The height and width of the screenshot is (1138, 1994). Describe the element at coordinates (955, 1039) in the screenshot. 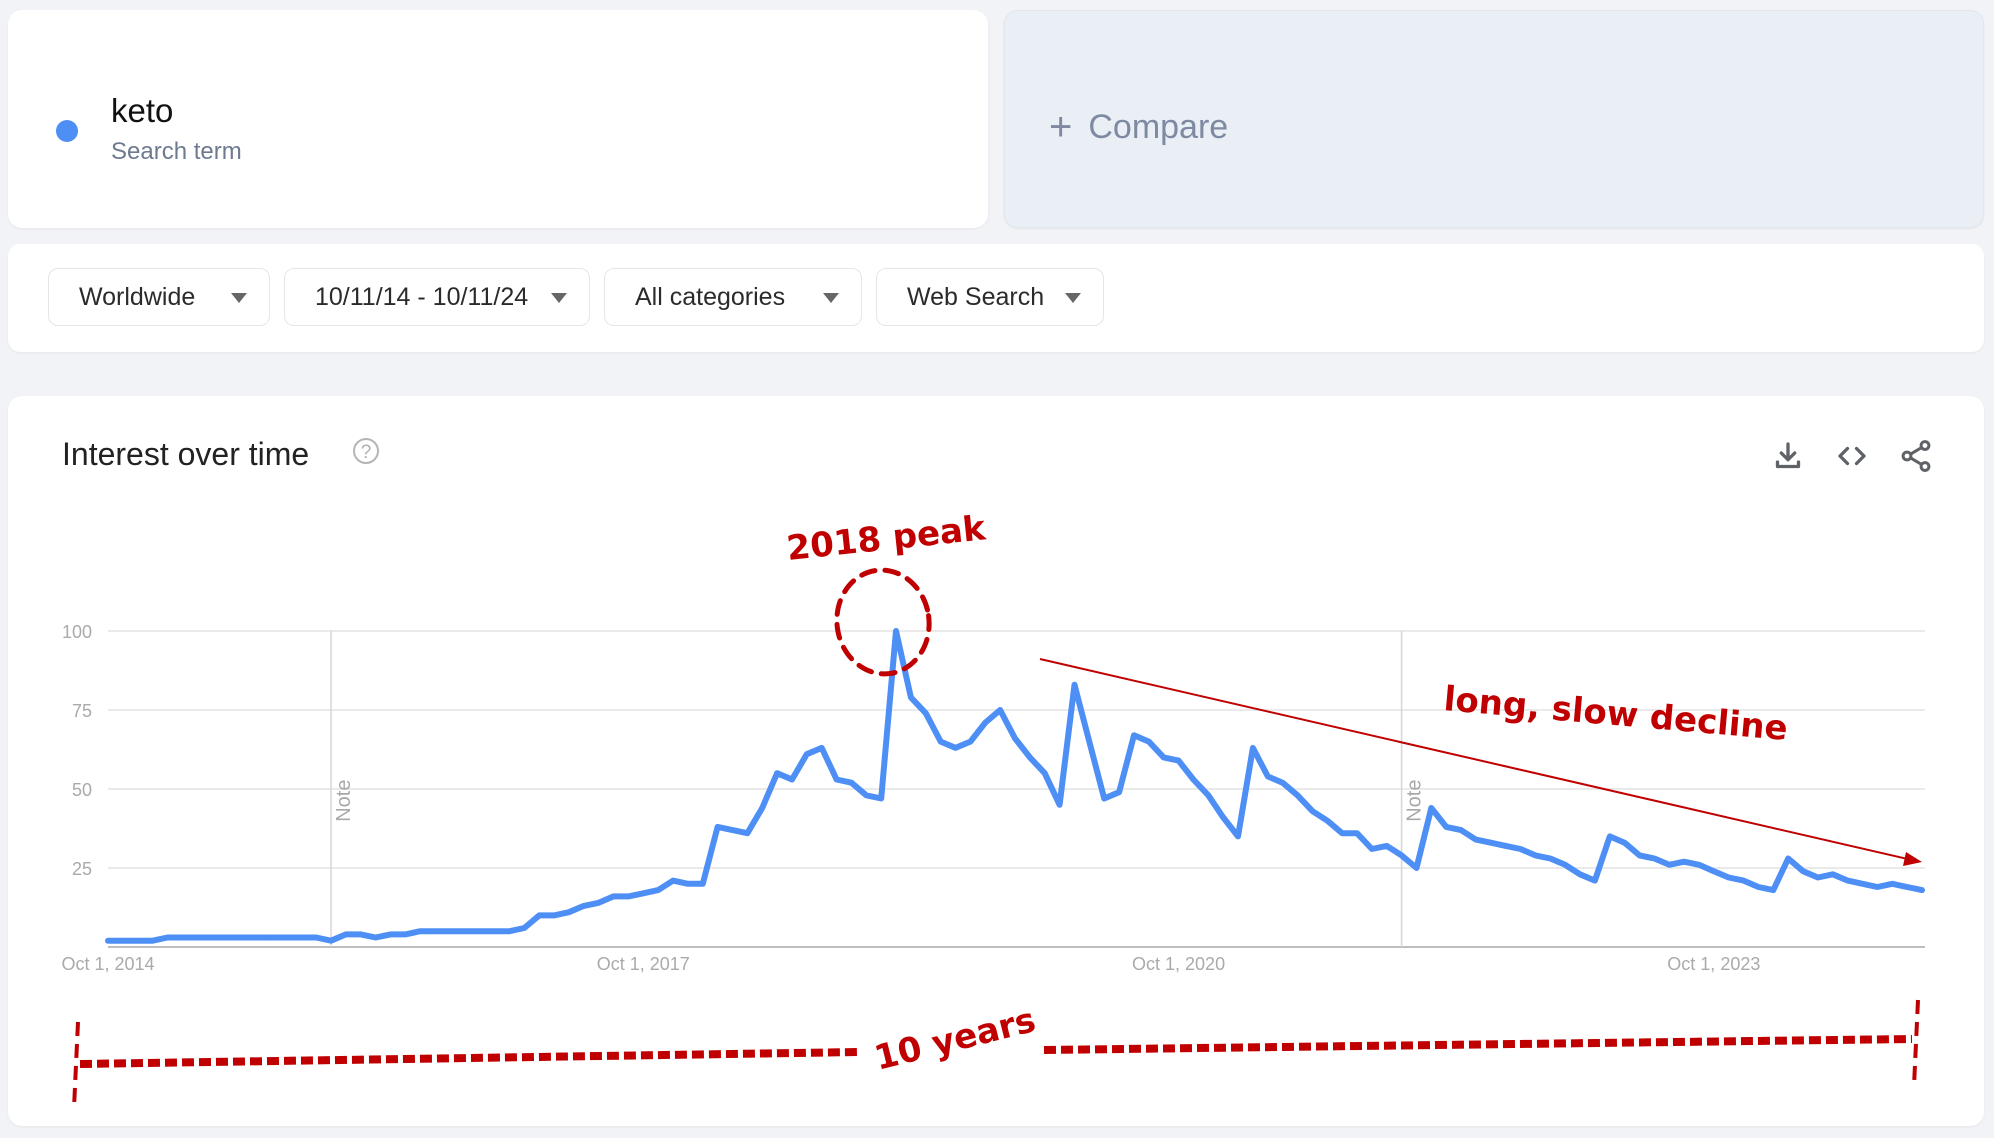

I see `span-annotation-label: 10 years` at that location.